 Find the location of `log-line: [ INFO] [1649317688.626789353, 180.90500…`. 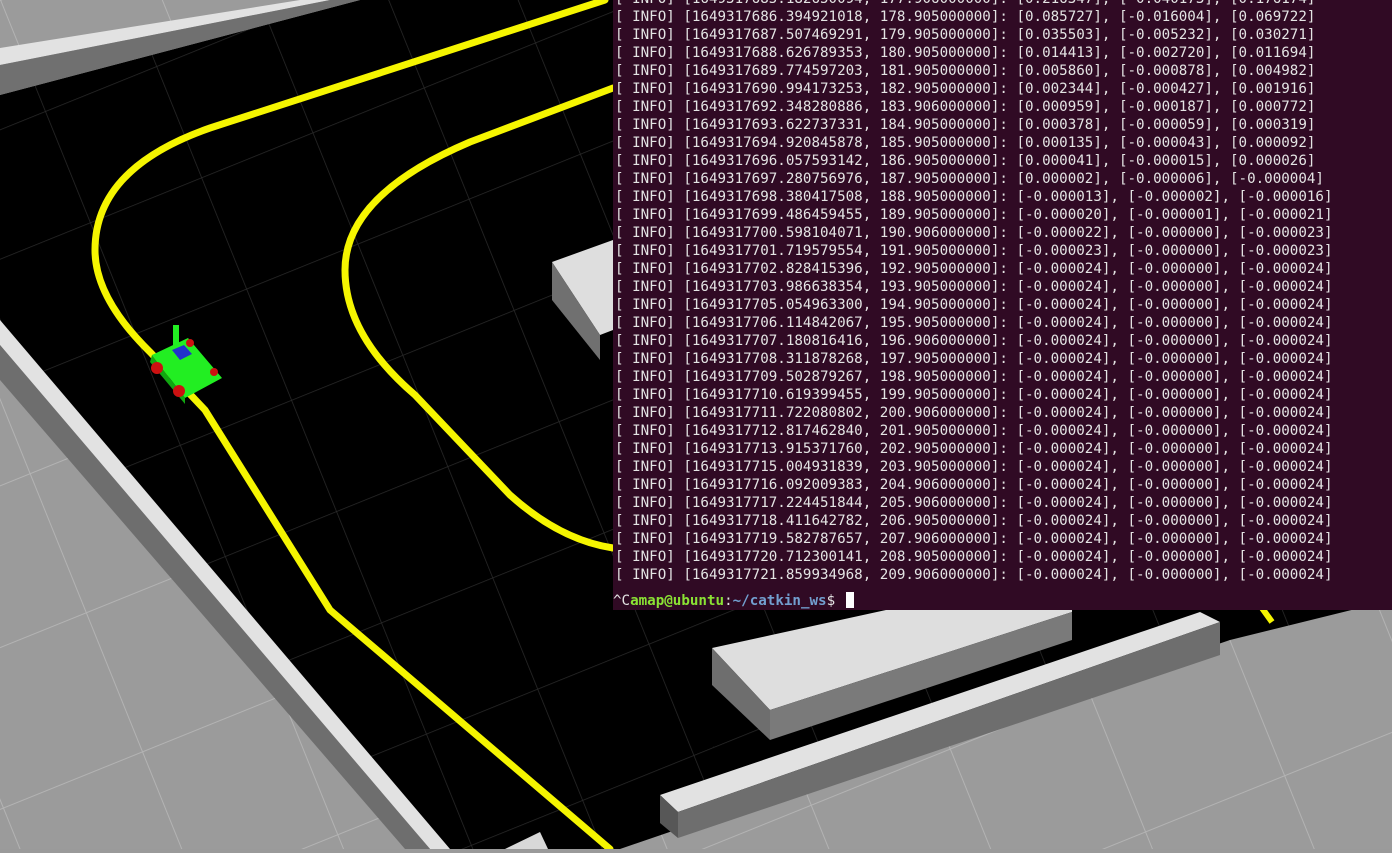

log-line: [ INFO] [1649317688.626789353, 180.90500… is located at coordinates (965, 53).